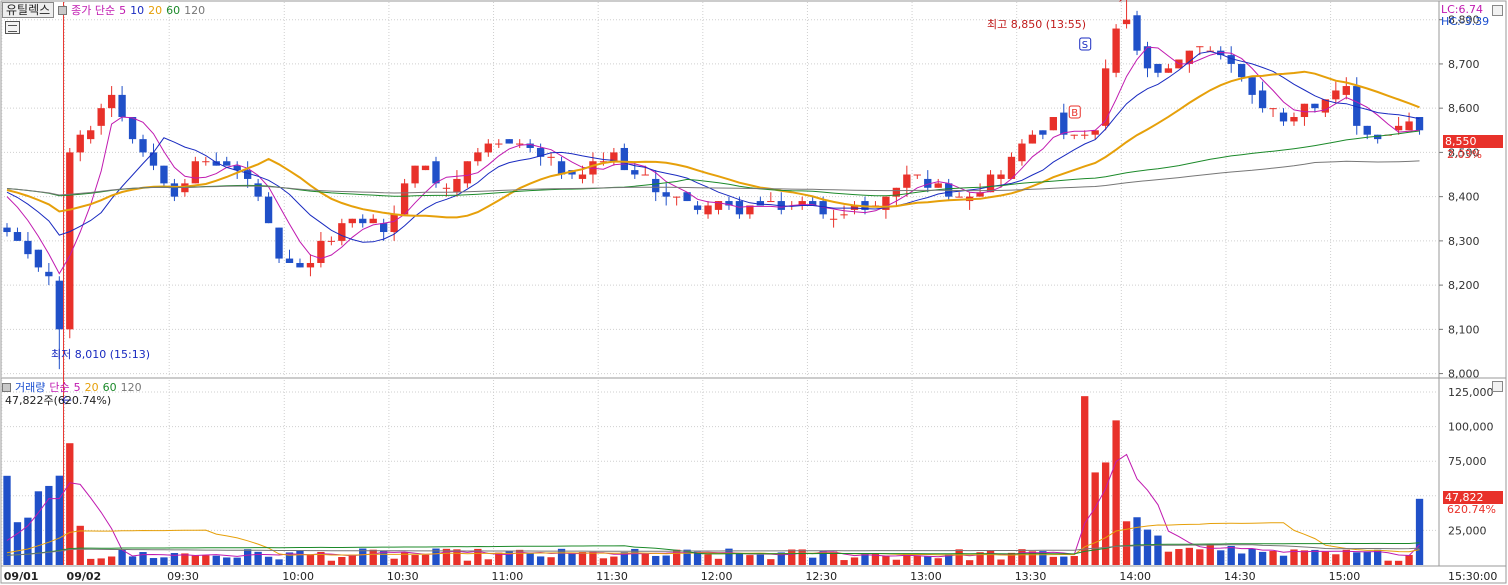 Image resolution: width=1508 pixels, height=585 pixels. Describe the element at coordinates (123, 10) in the screenshot. I see `ma5-label: 5` at that location.